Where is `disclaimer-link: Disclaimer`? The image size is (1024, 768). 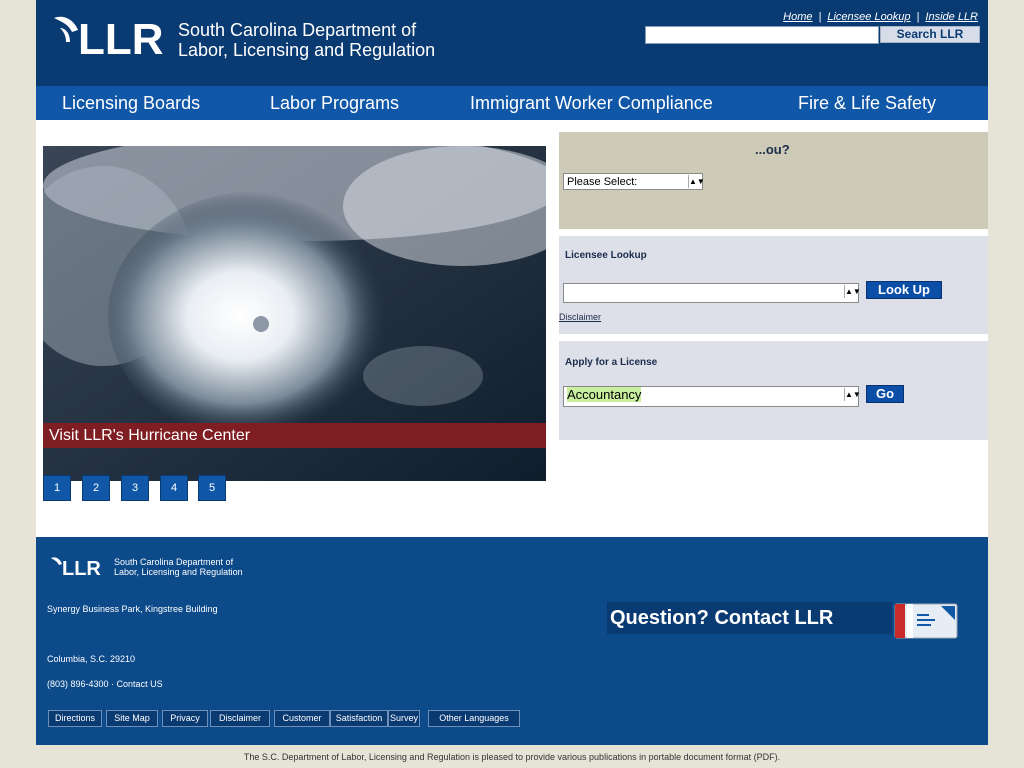 disclaimer-link: Disclaimer is located at coordinates (580, 317).